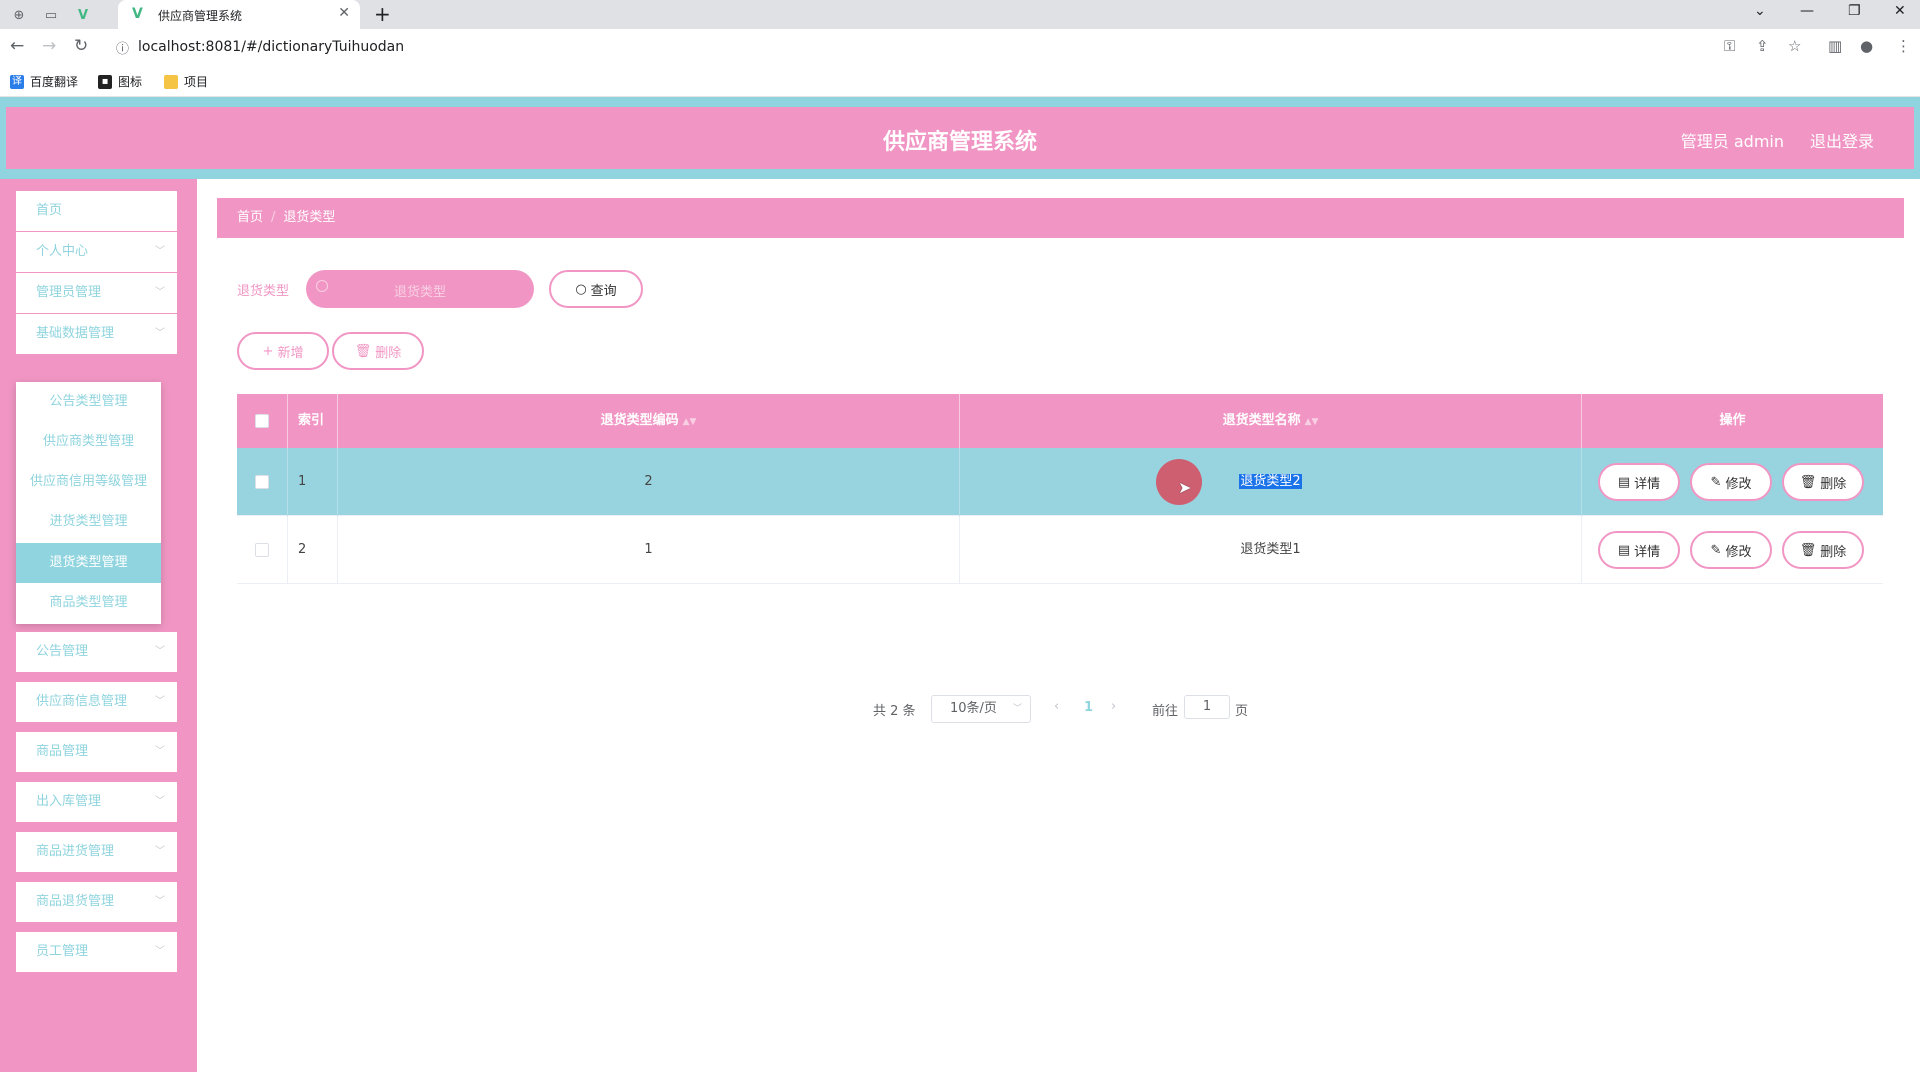  Describe the element at coordinates (894, 711) in the screenshot. I see `pagination-total: 共 2 条` at that location.